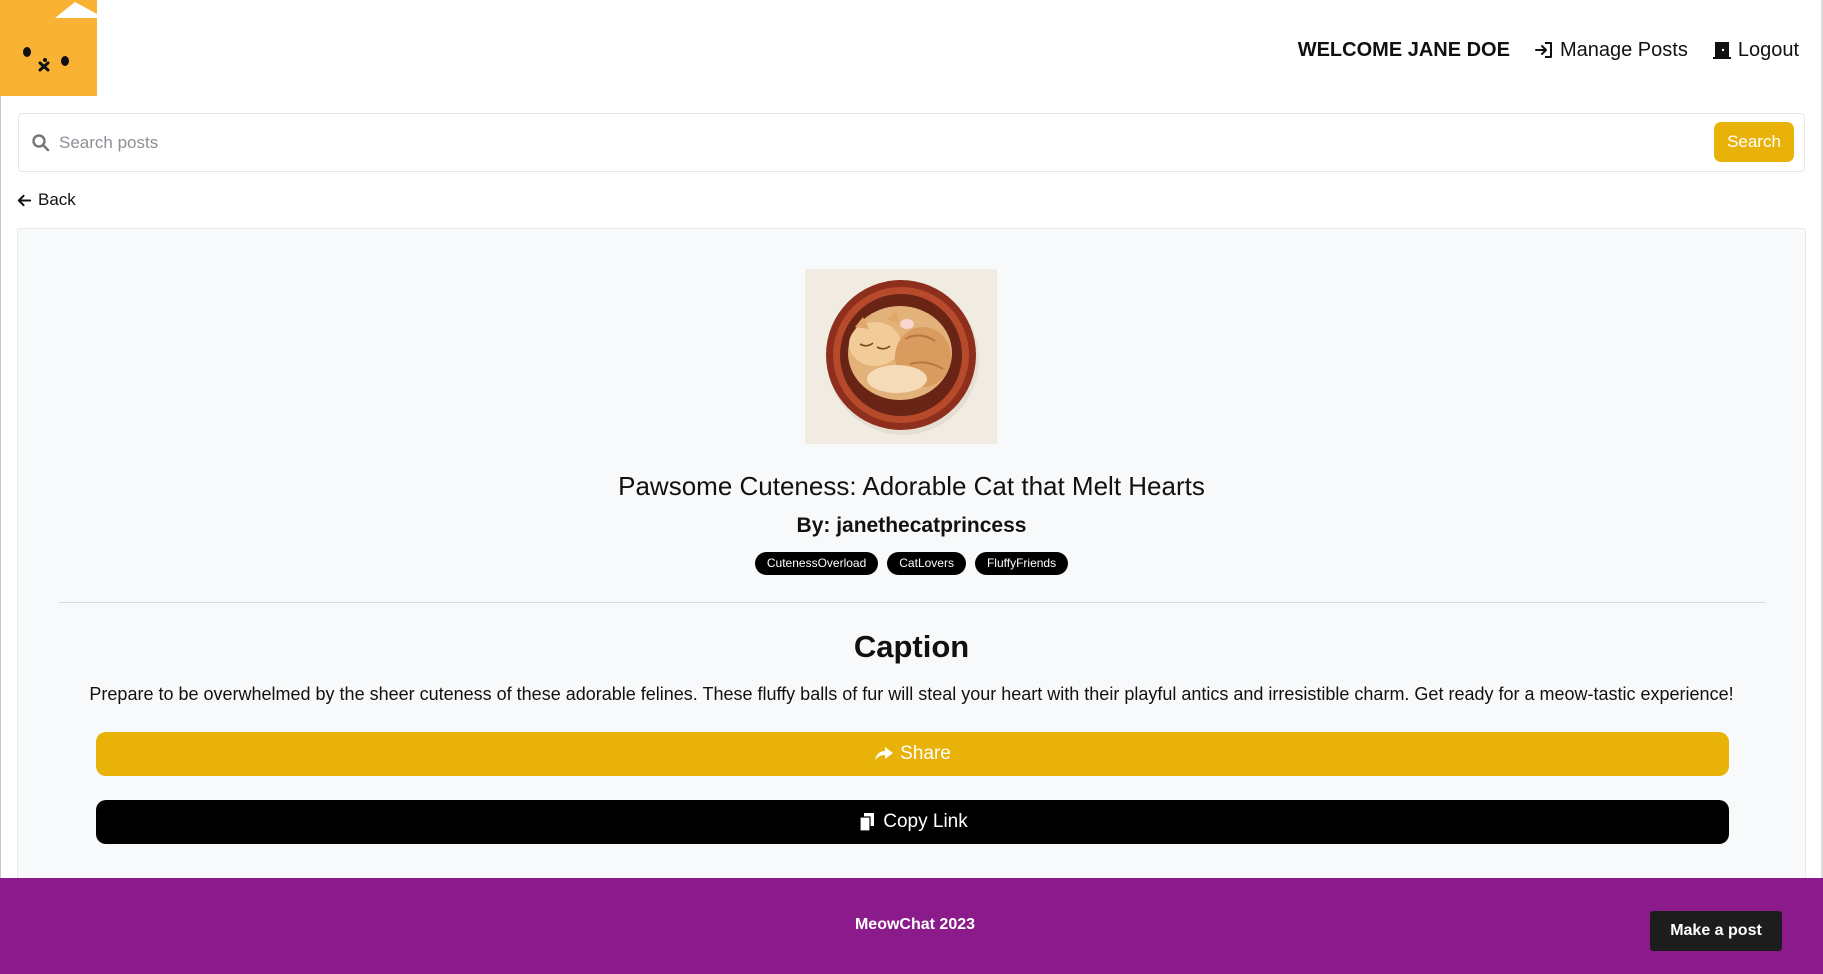 Image resolution: width=1823 pixels, height=974 pixels. I want to click on header-nav: WELCOME JANE DOE Manage Posts Logout, so click(1548, 50).